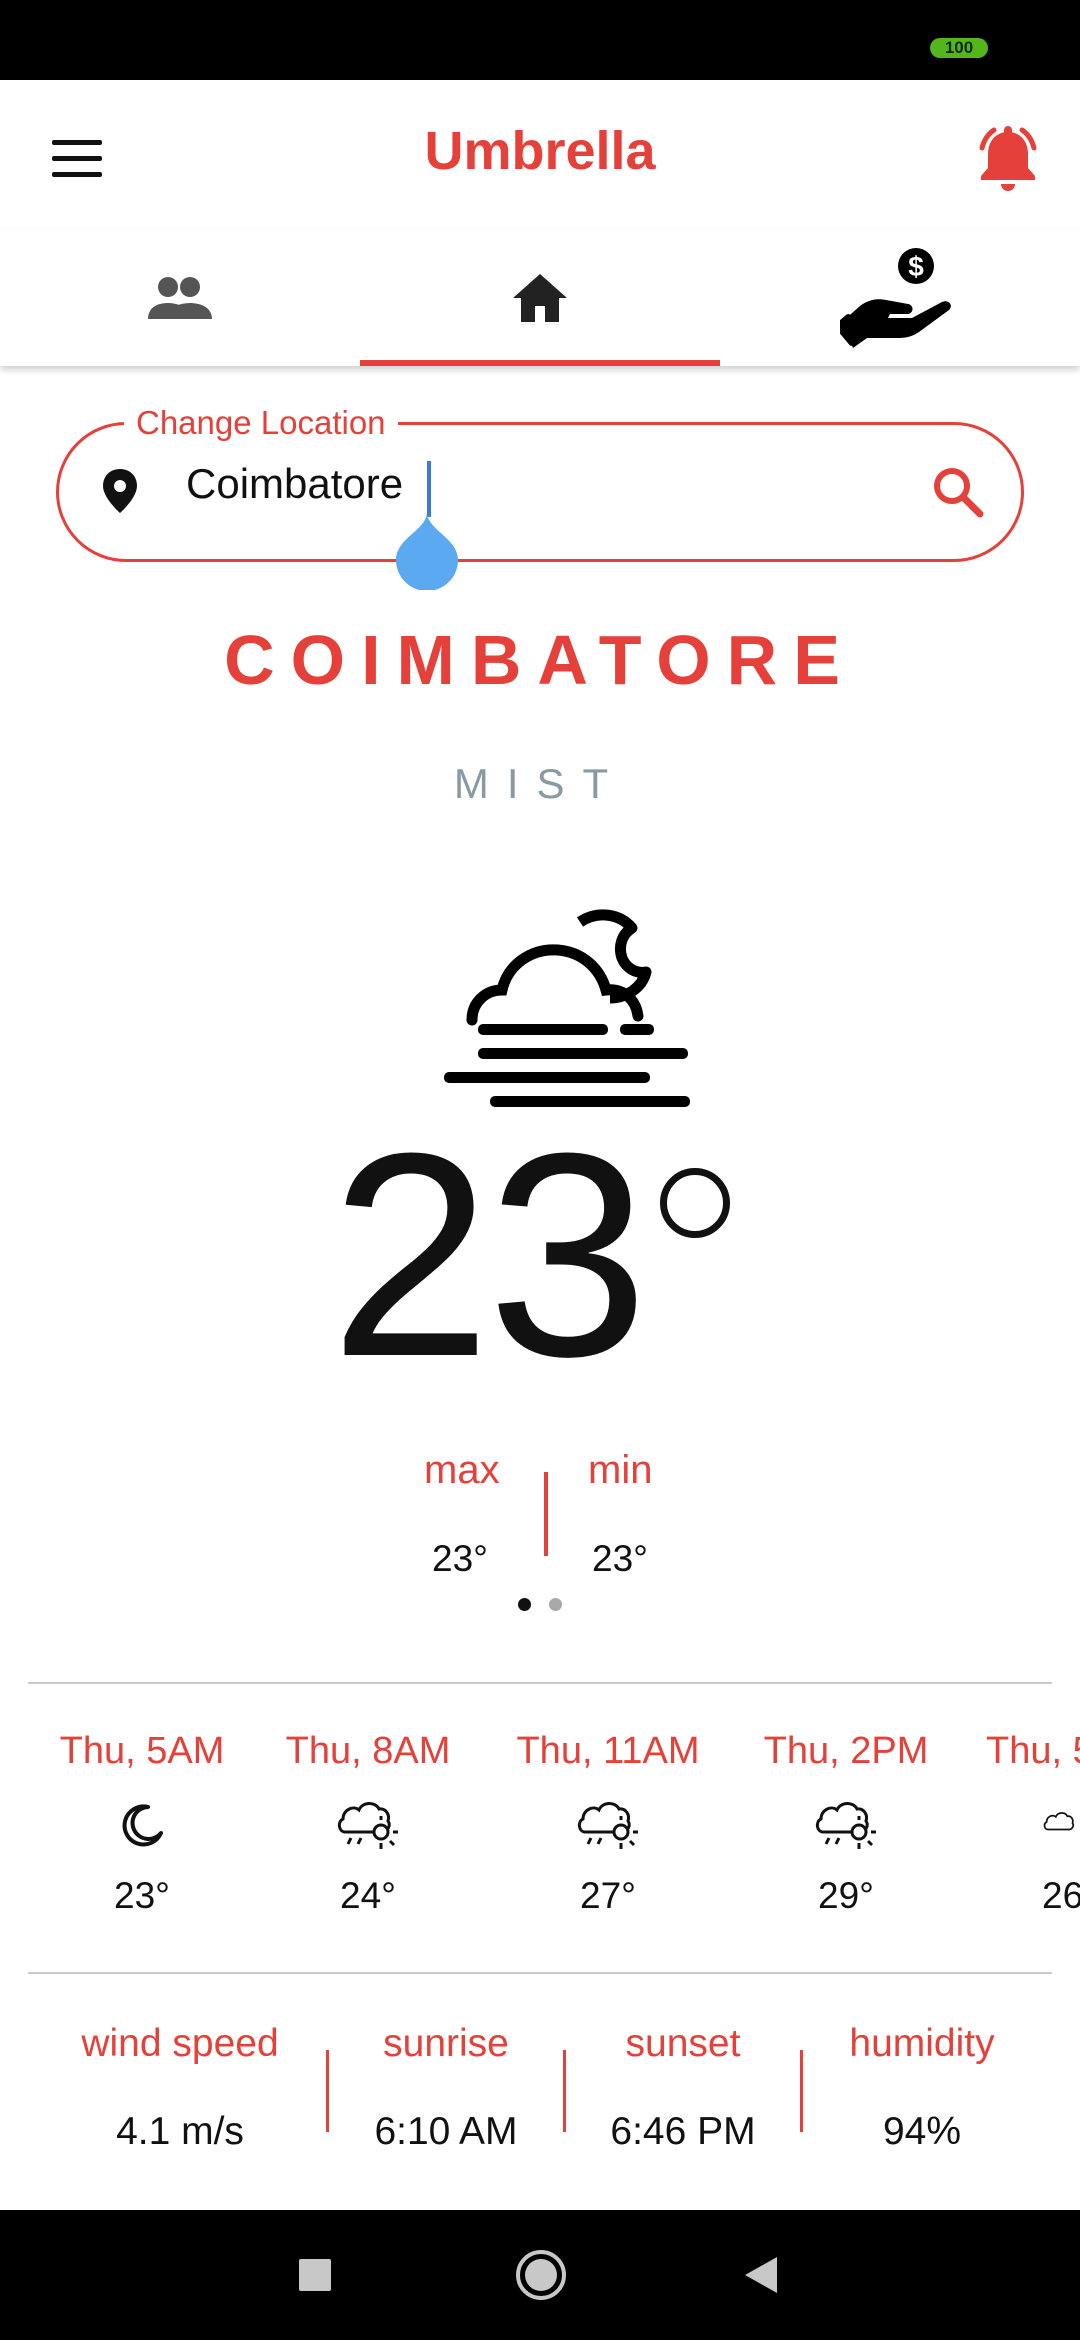 This screenshot has height=2340, width=1080. Describe the element at coordinates (540, 1973) in the screenshot. I see `divider-bottom` at that location.